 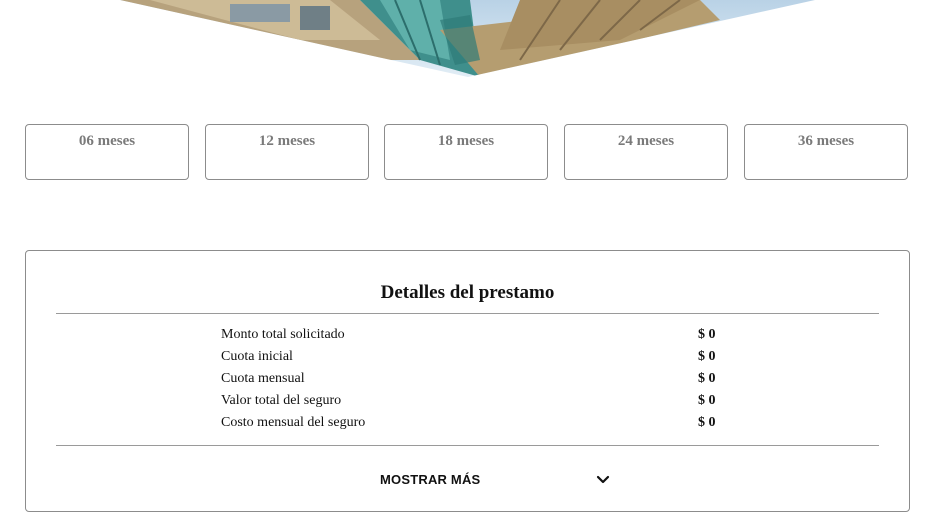 What do you see at coordinates (471, 404) in the screenshot?
I see `detail-row-valor-seguro: Valor total del seguro $ 0` at bounding box center [471, 404].